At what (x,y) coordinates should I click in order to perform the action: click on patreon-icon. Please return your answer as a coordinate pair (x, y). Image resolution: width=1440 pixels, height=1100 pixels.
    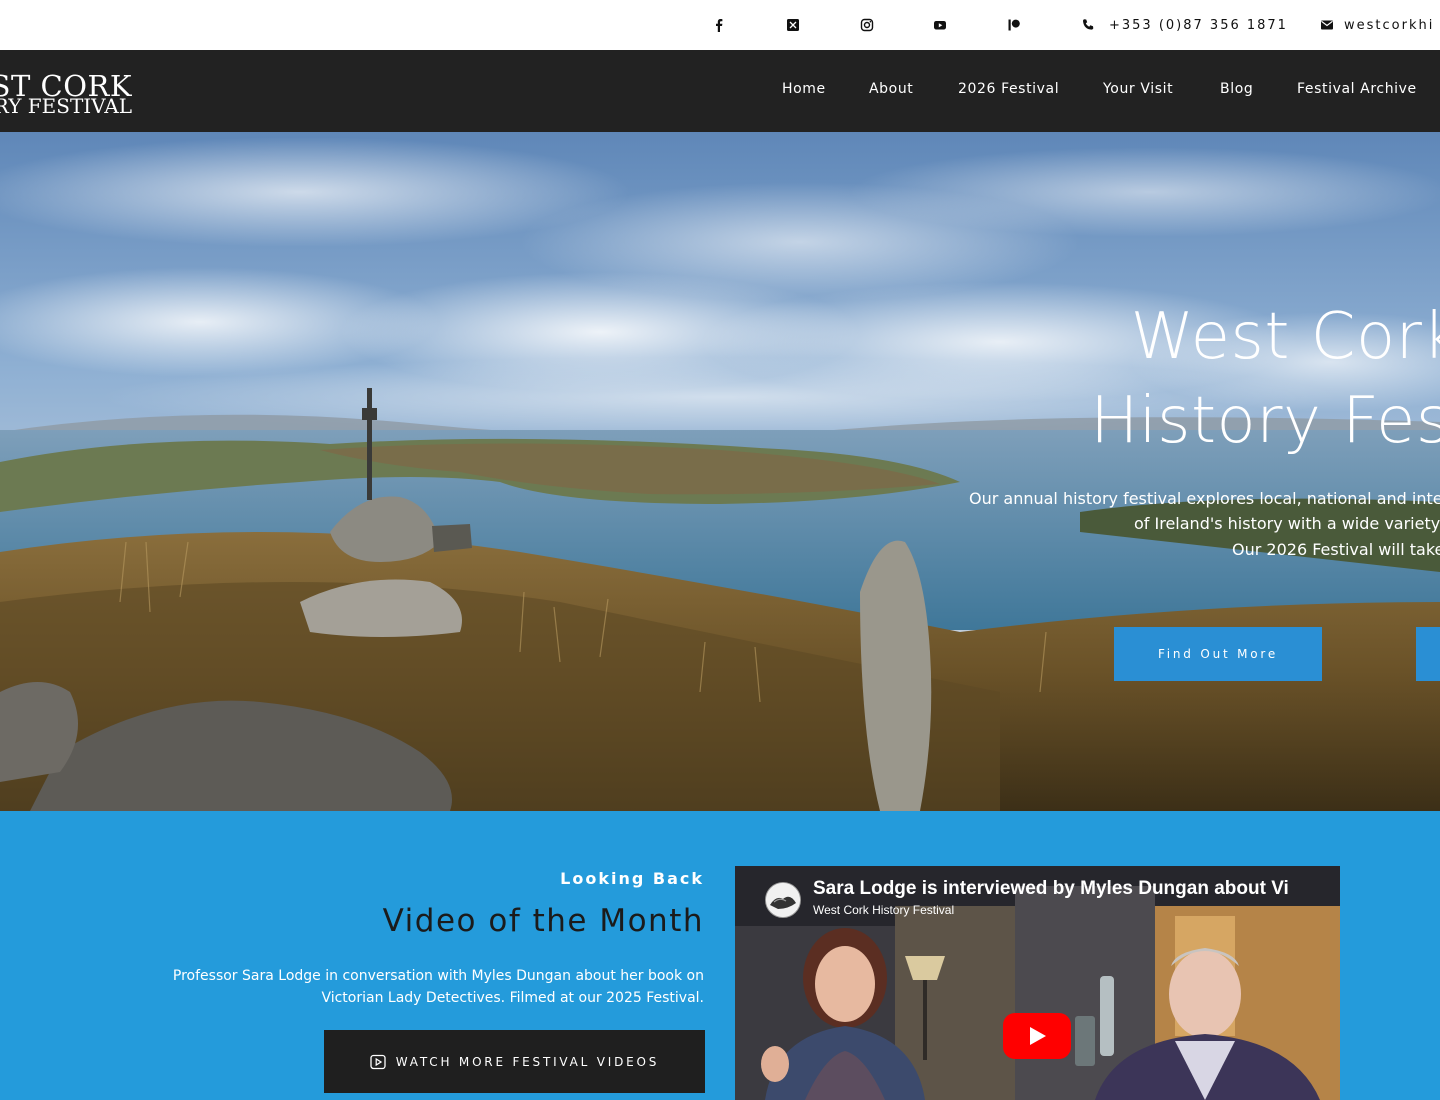
    Looking at the image, I should click on (1014, 25).